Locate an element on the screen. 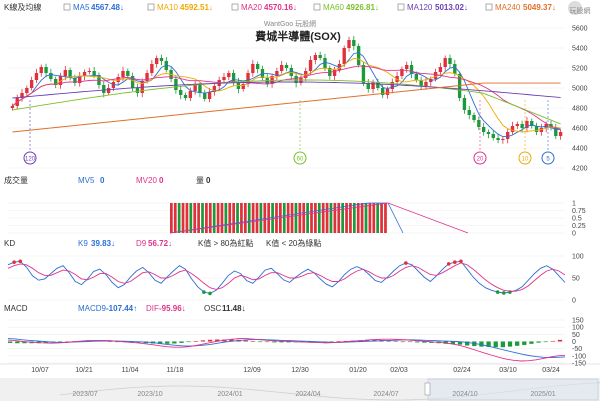  kd-k9-line is located at coordinates (286, 277).